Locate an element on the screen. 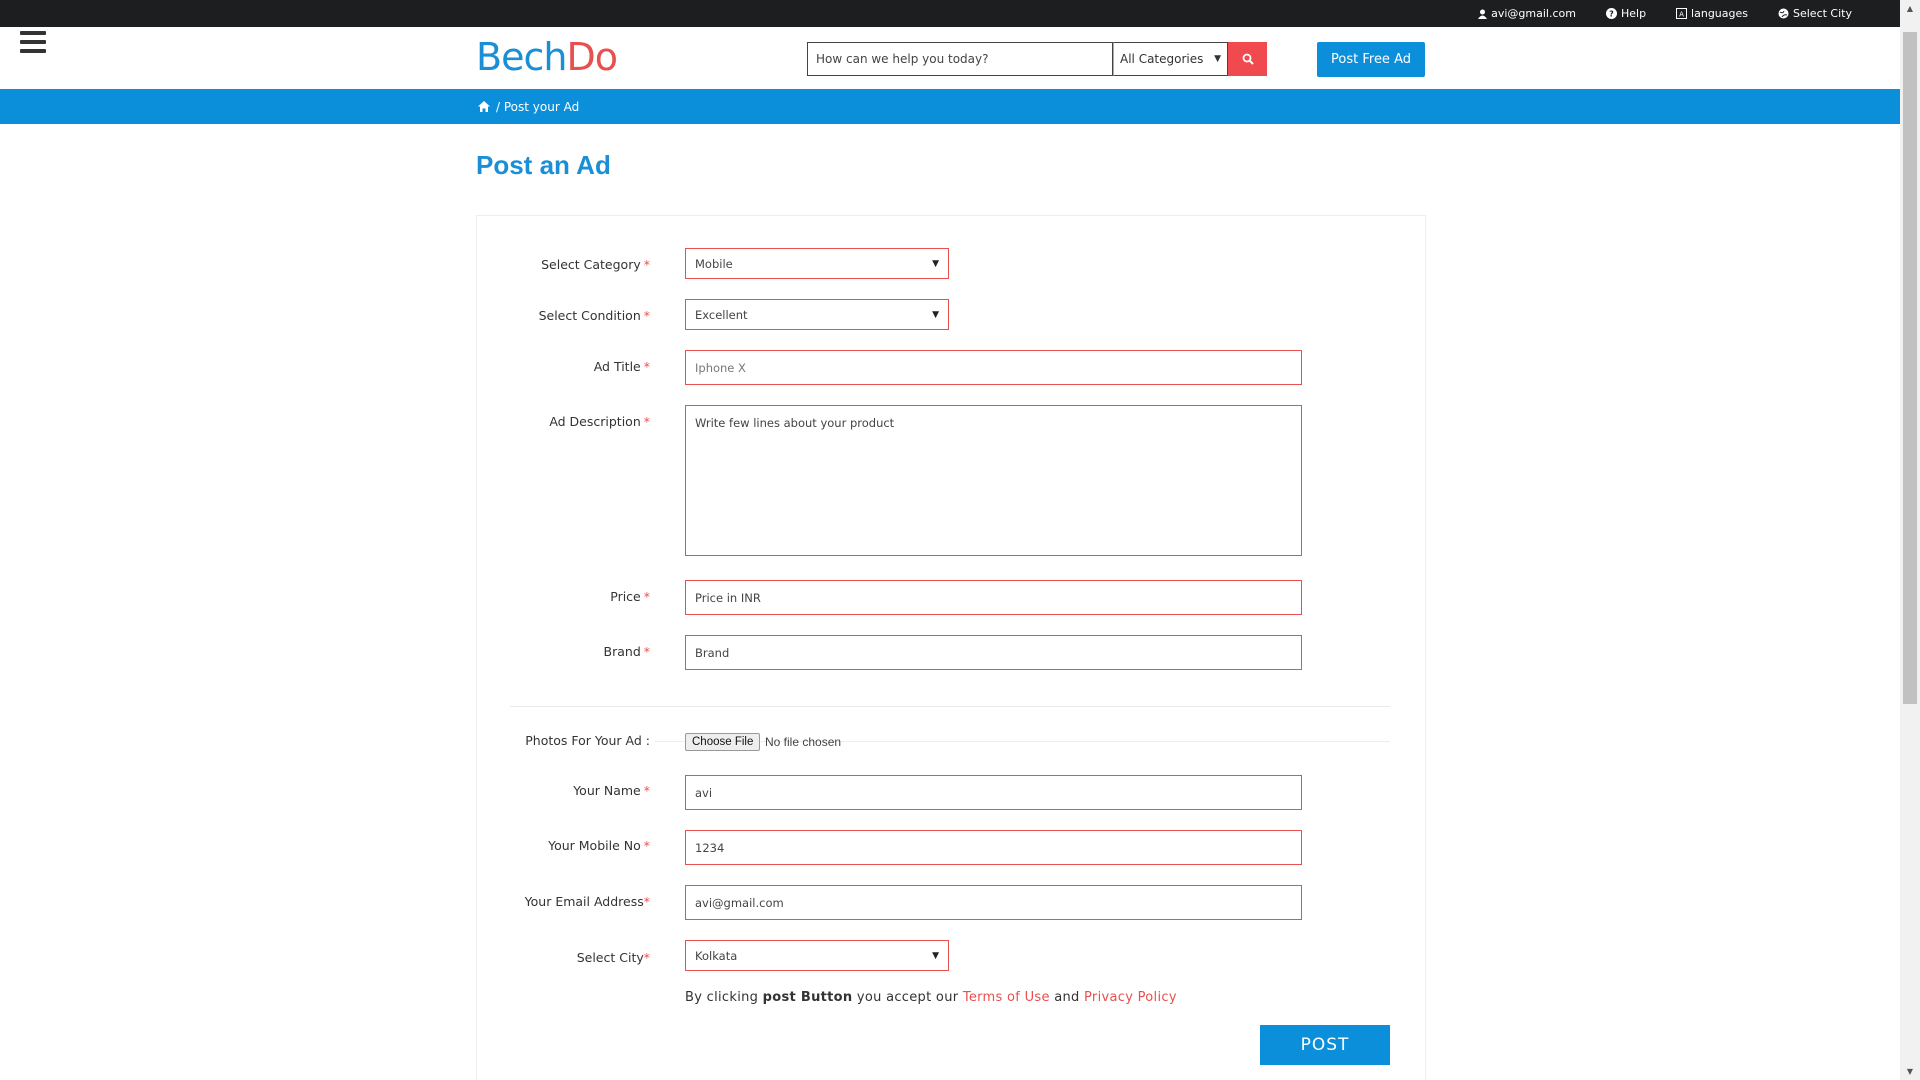 Image resolution: width=1920 pixels, height=1080 pixels. post-button: POST is located at coordinates (1325, 1045).